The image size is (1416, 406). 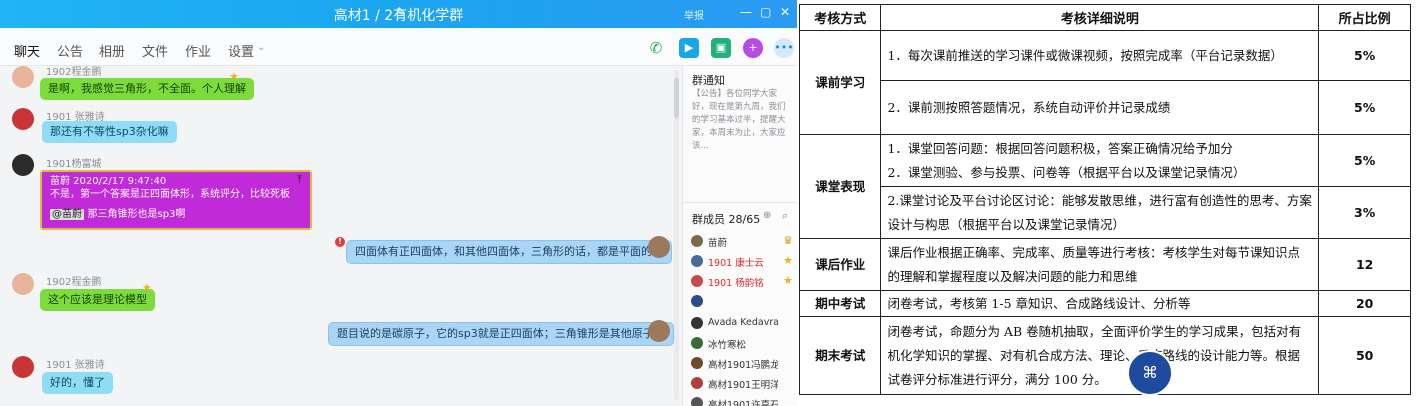 What do you see at coordinates (767, 215) in the screenshot?
I see `member-add-icon: ⊕` at bounding box center [767, 215].